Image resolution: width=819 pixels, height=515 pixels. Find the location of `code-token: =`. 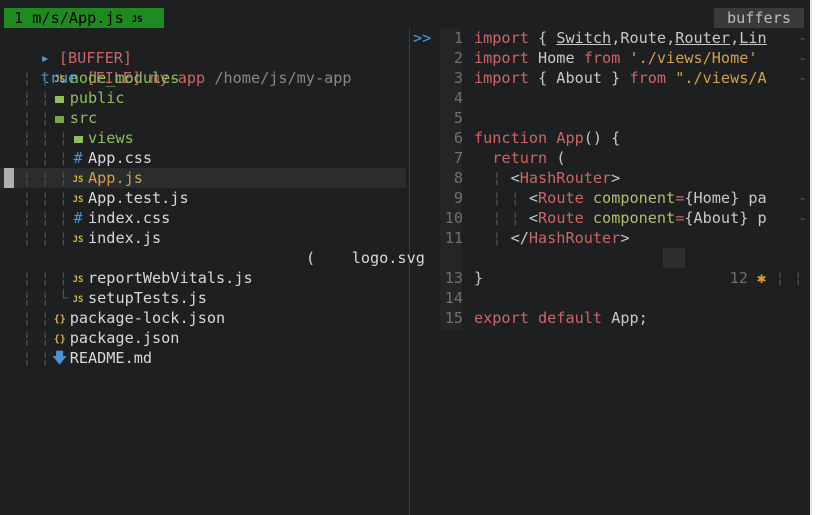

code-token: = is located at coordinates (680, 198).